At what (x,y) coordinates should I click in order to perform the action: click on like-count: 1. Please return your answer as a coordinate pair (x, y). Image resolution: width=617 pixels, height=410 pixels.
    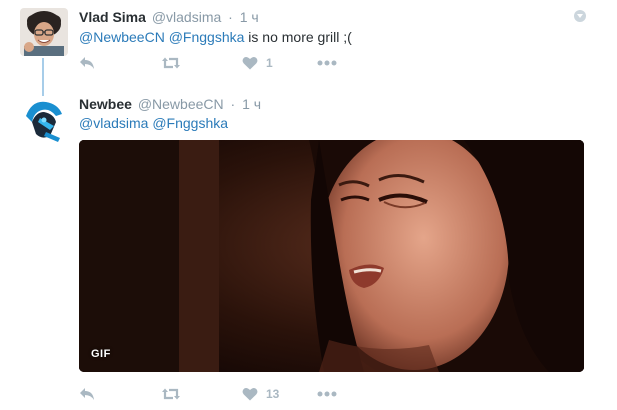
    Looking at the image, I should click on (269, 63).